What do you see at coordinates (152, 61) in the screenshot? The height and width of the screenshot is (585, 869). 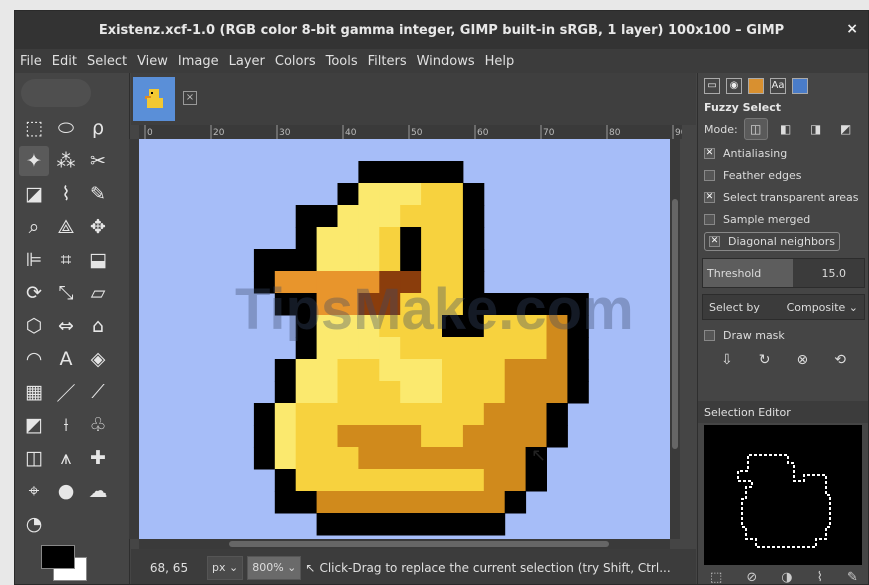 I see `menu-view: View` at bounding box center [152, 61].